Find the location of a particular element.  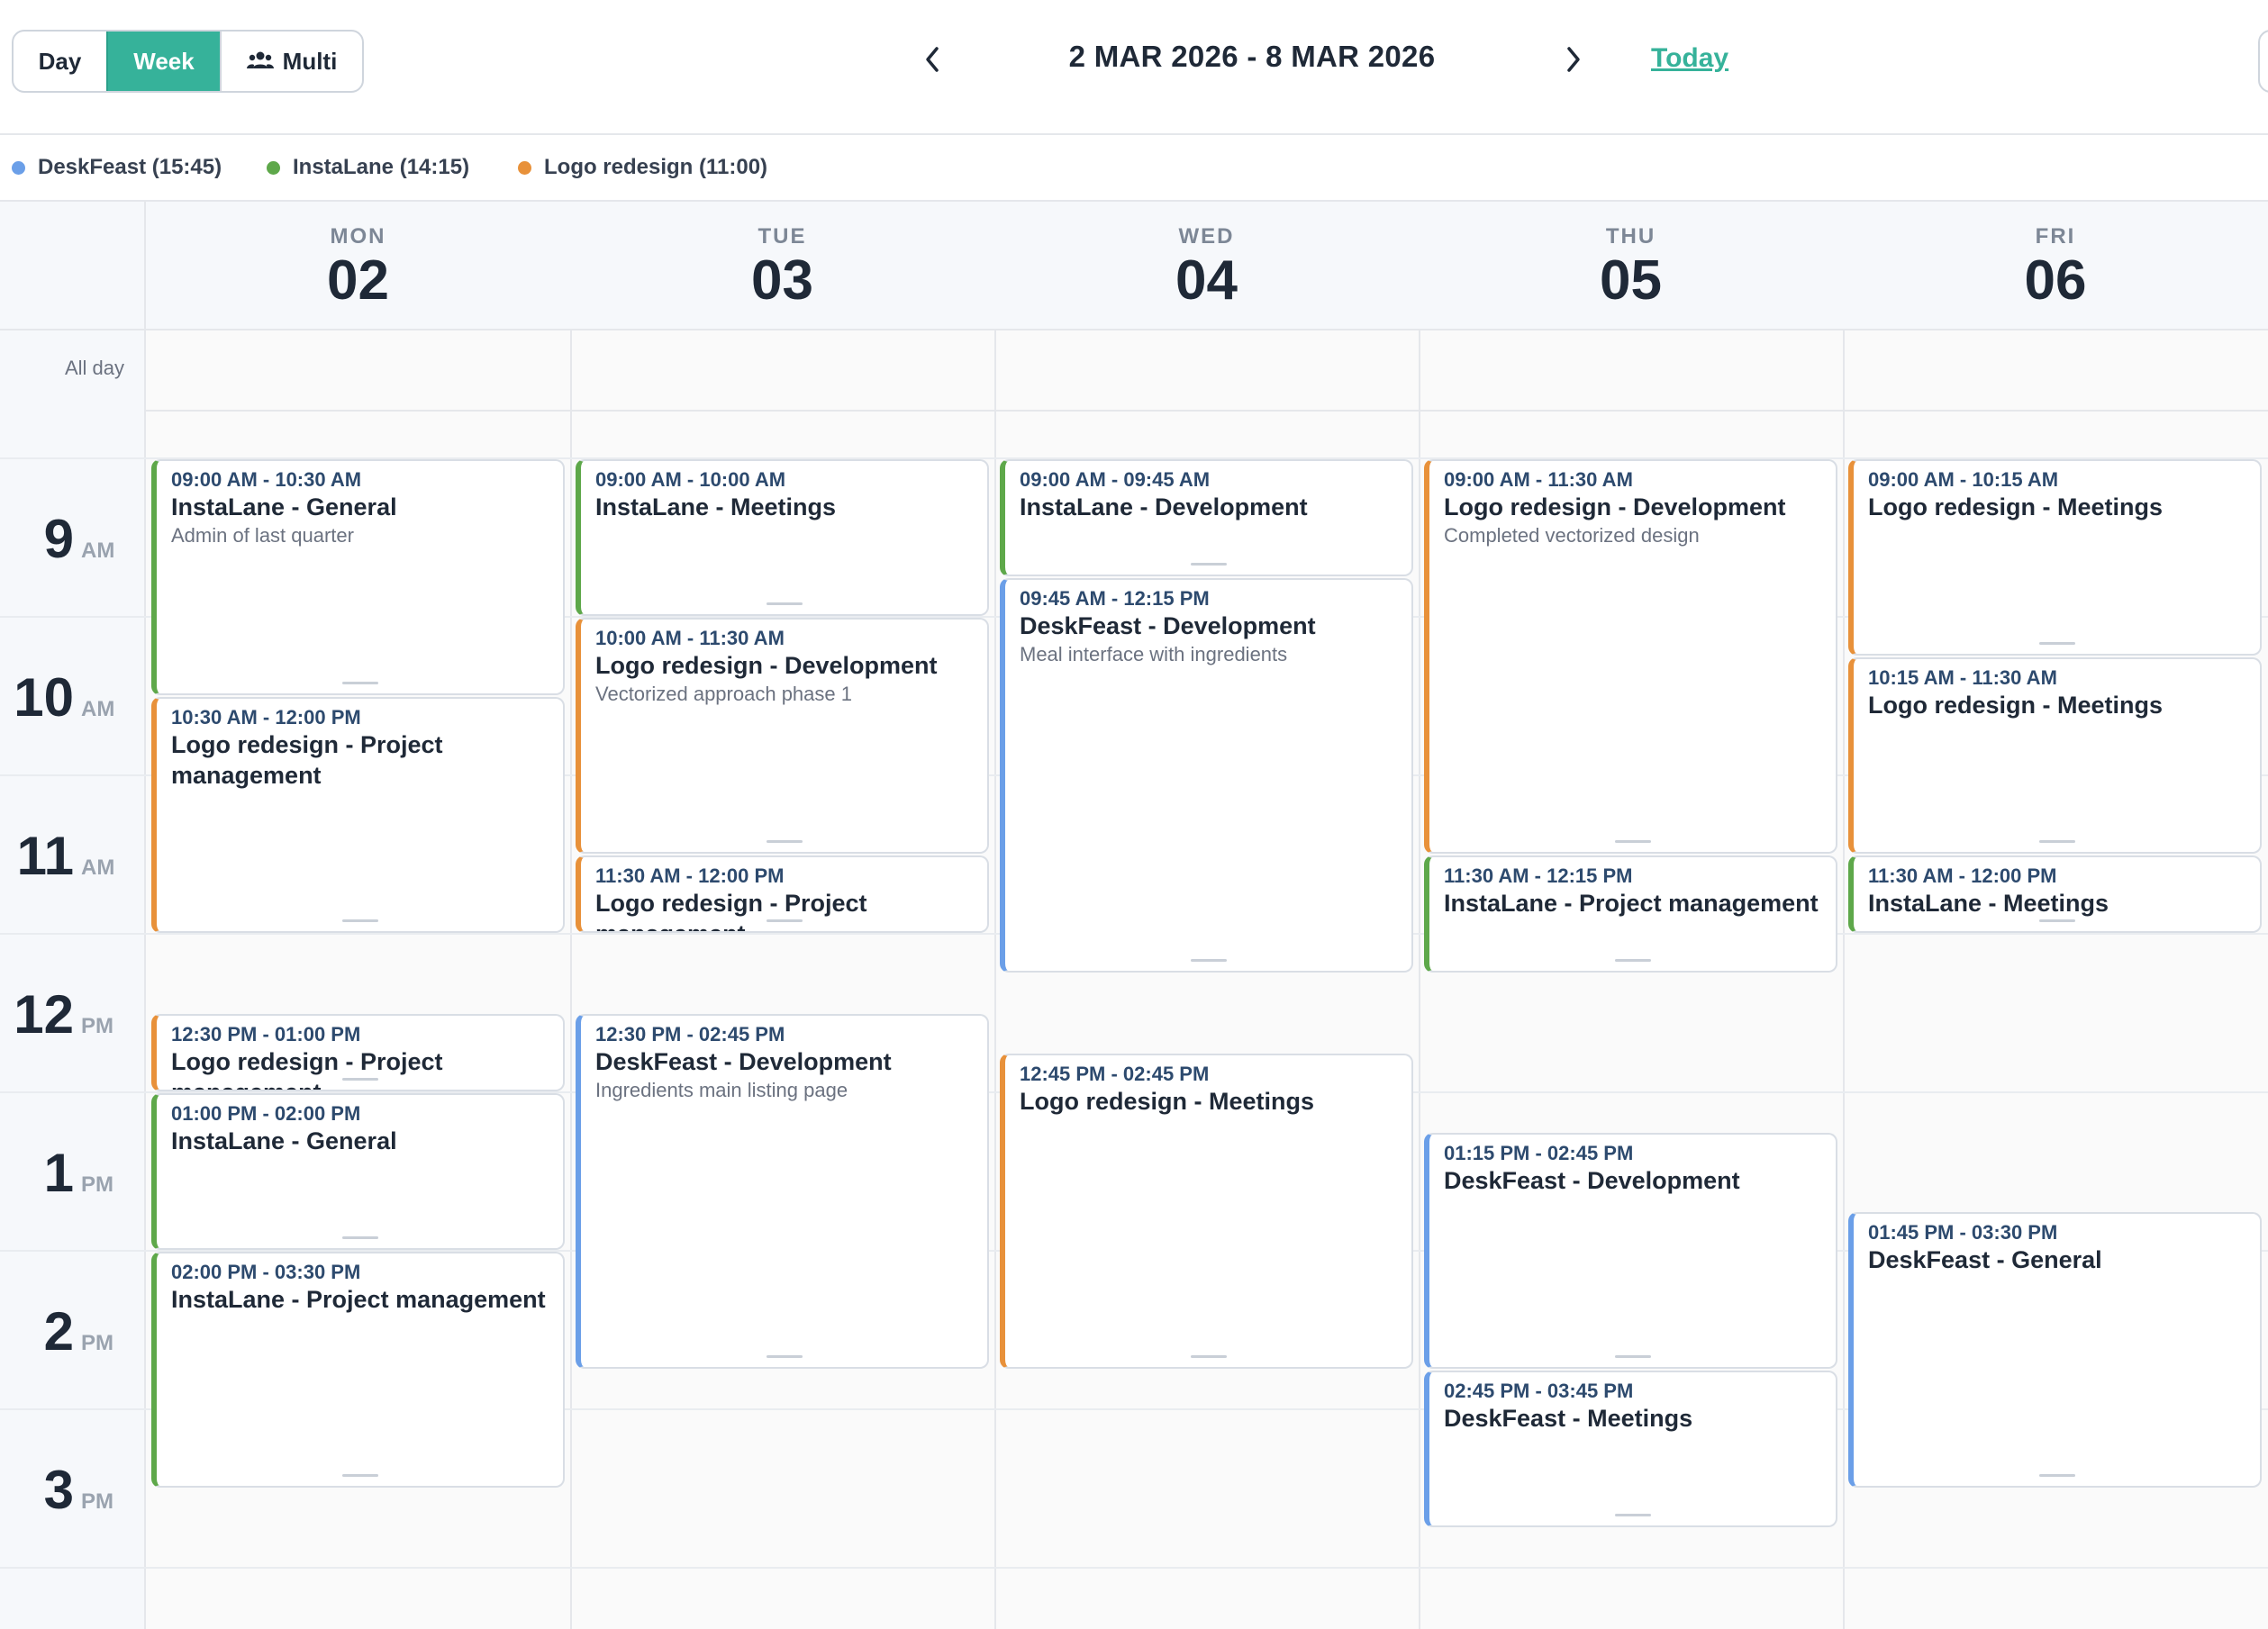

day-number: 02 is located at coordinates (358, 280).